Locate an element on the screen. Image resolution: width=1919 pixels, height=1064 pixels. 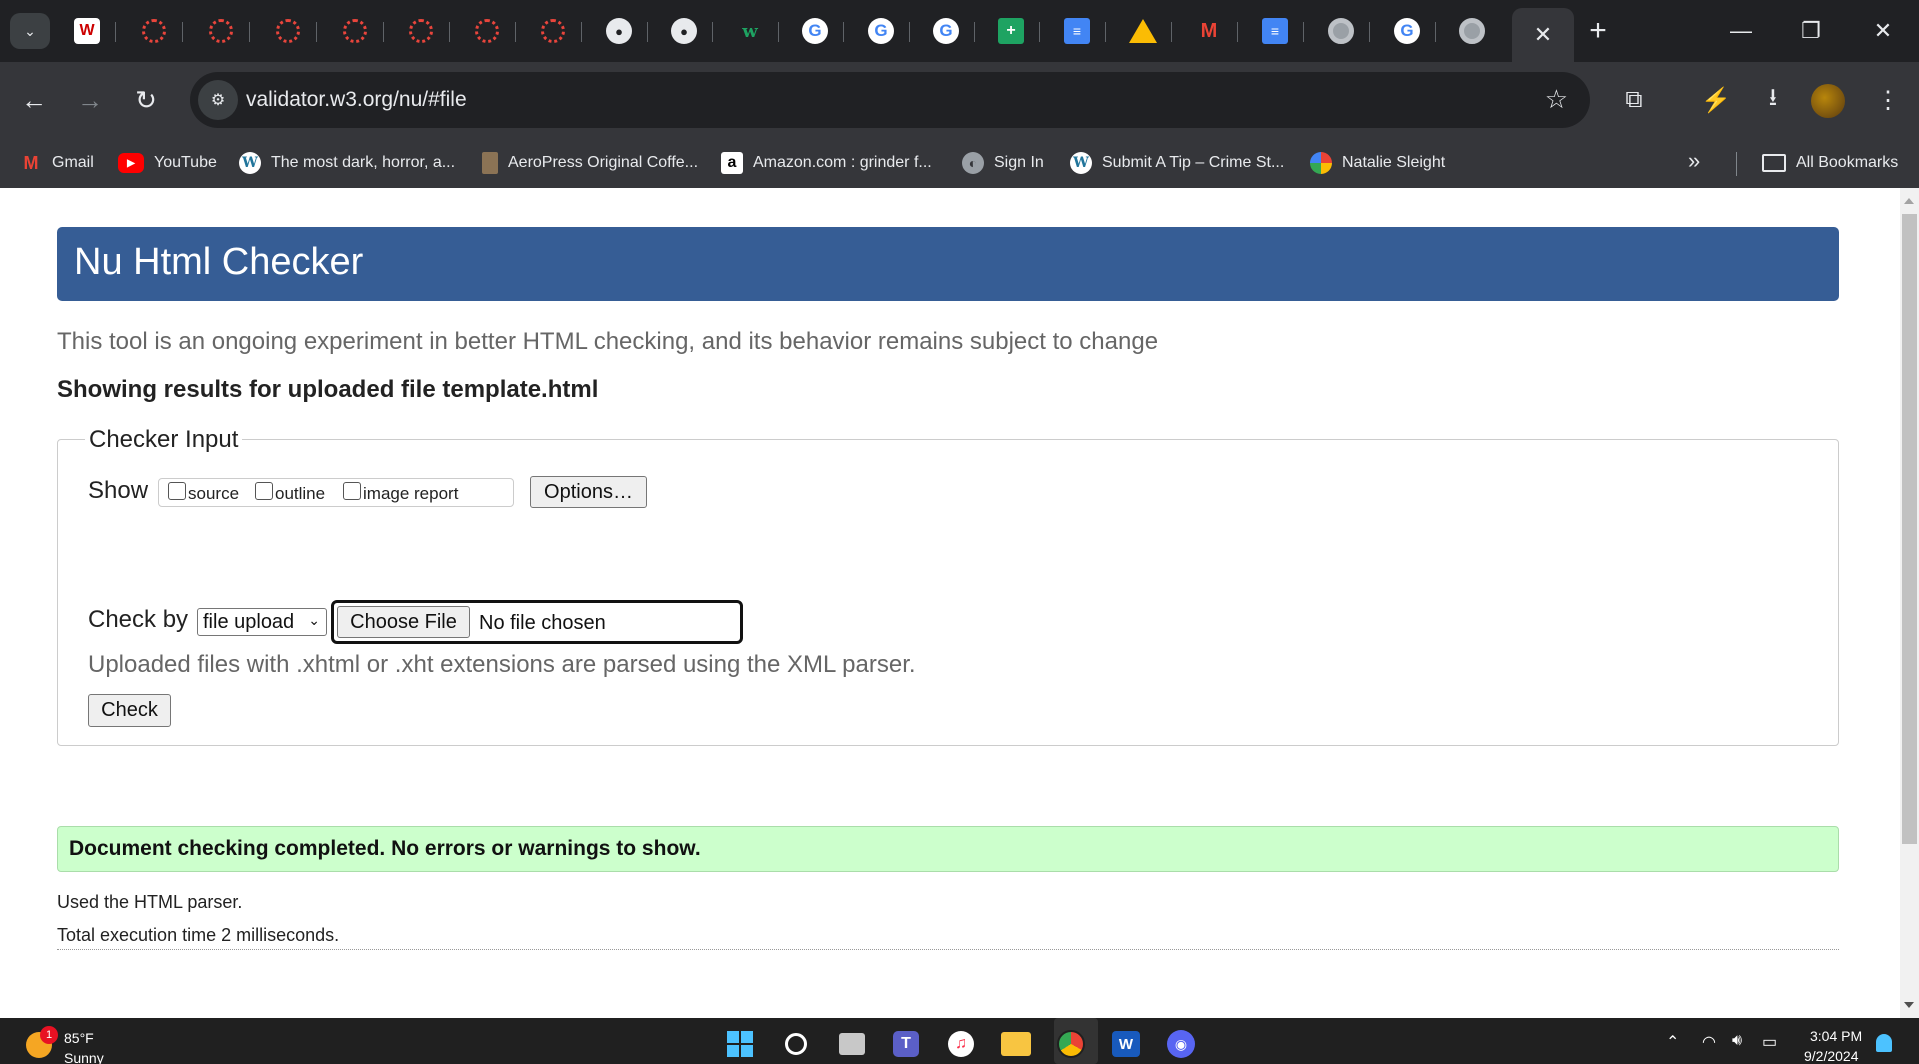
check-button: Check is located at coordinates (129, 710).